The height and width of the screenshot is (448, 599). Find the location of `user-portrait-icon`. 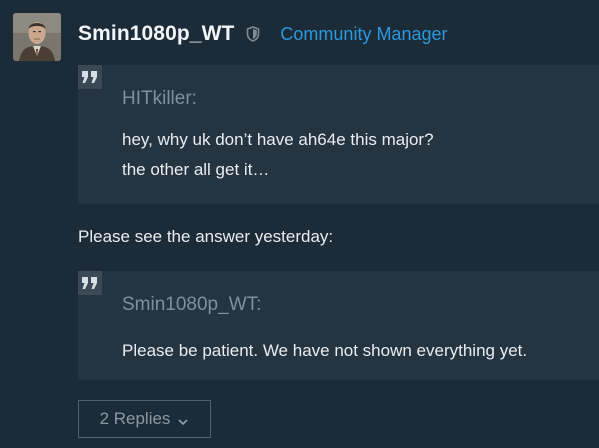

user-portrait-icon is located at coordinates (37, 37).